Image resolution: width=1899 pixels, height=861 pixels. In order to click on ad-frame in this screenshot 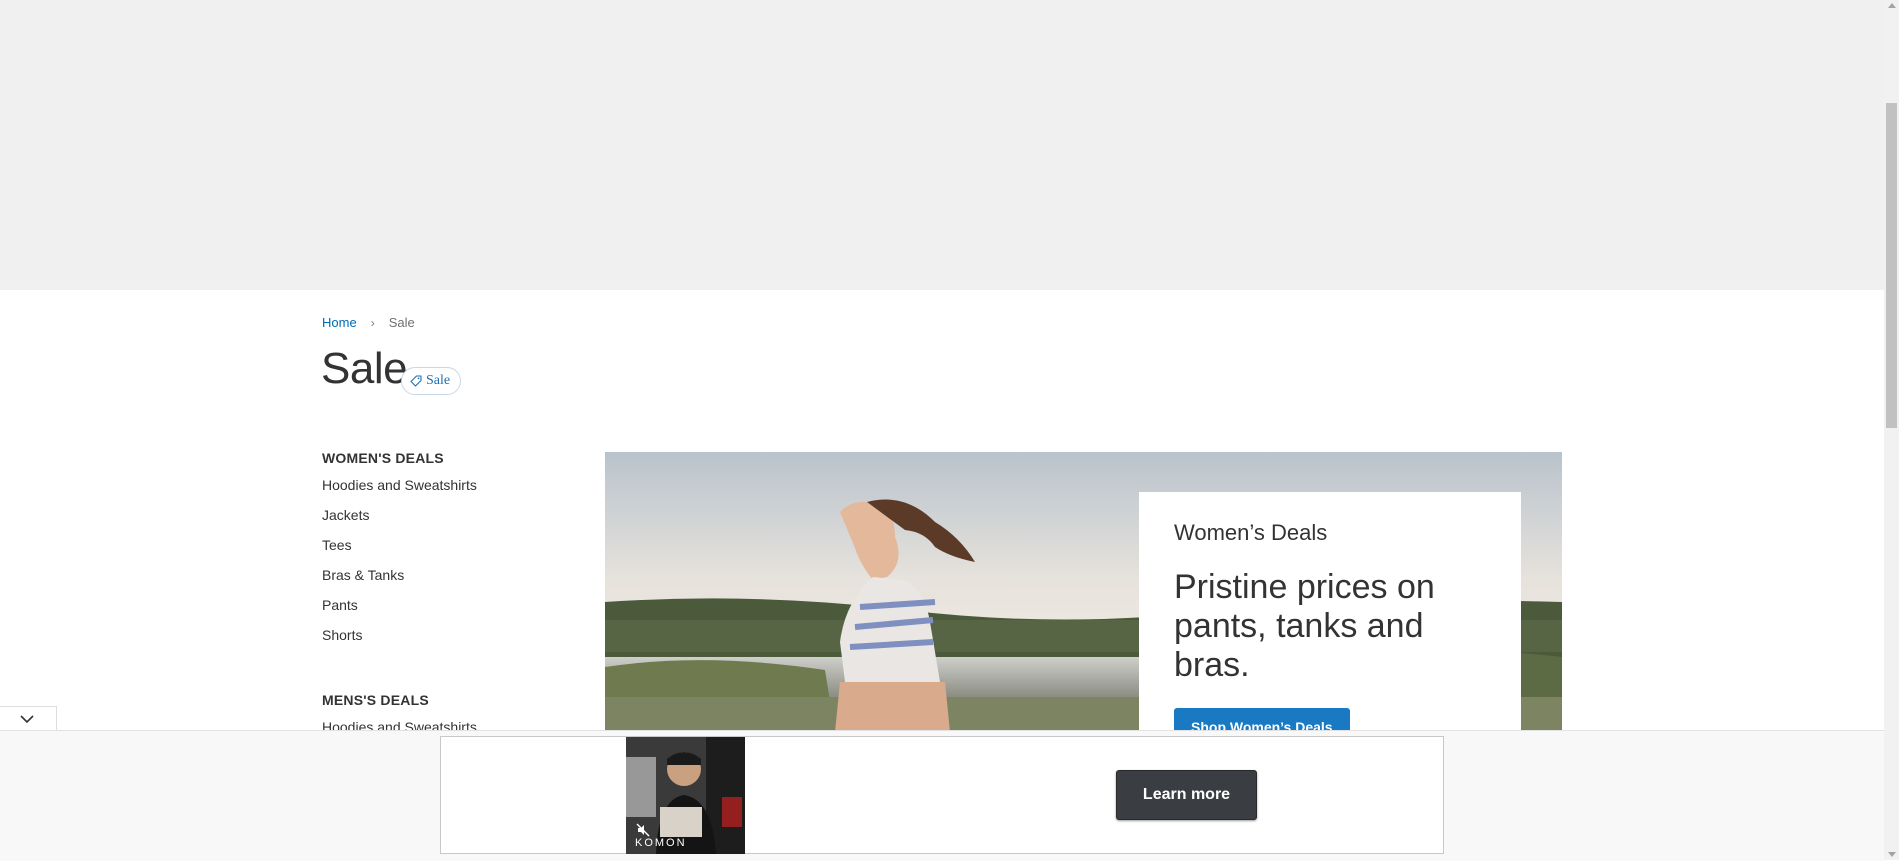, I will do `click(942, 795)`.